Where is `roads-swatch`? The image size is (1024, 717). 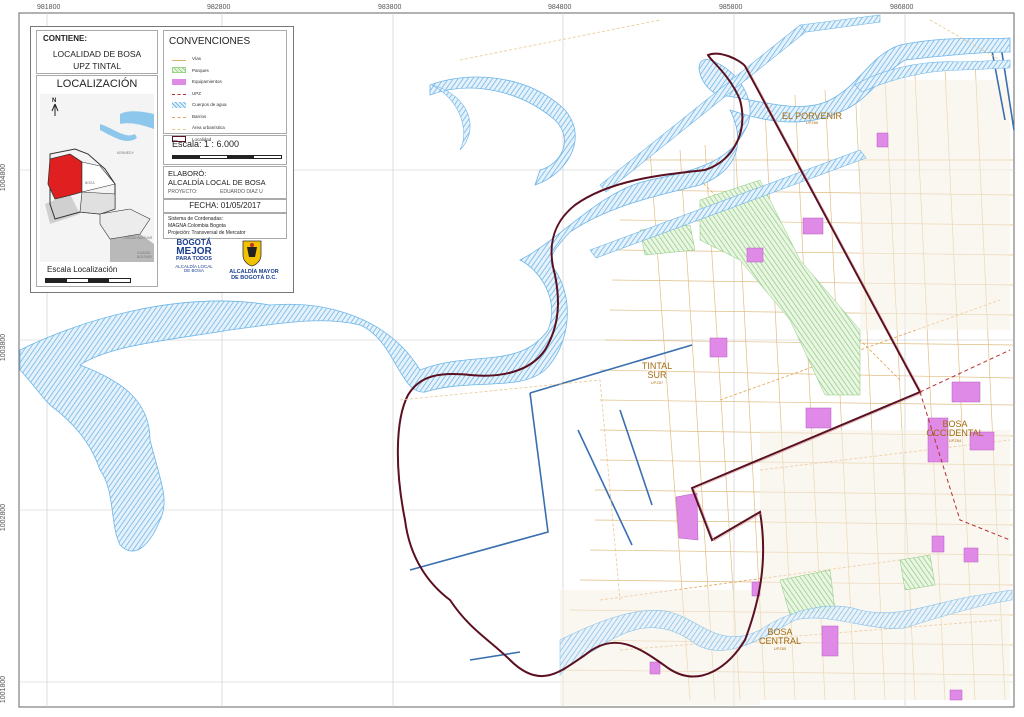 roads-swatch is located at coordinates (179, 59).